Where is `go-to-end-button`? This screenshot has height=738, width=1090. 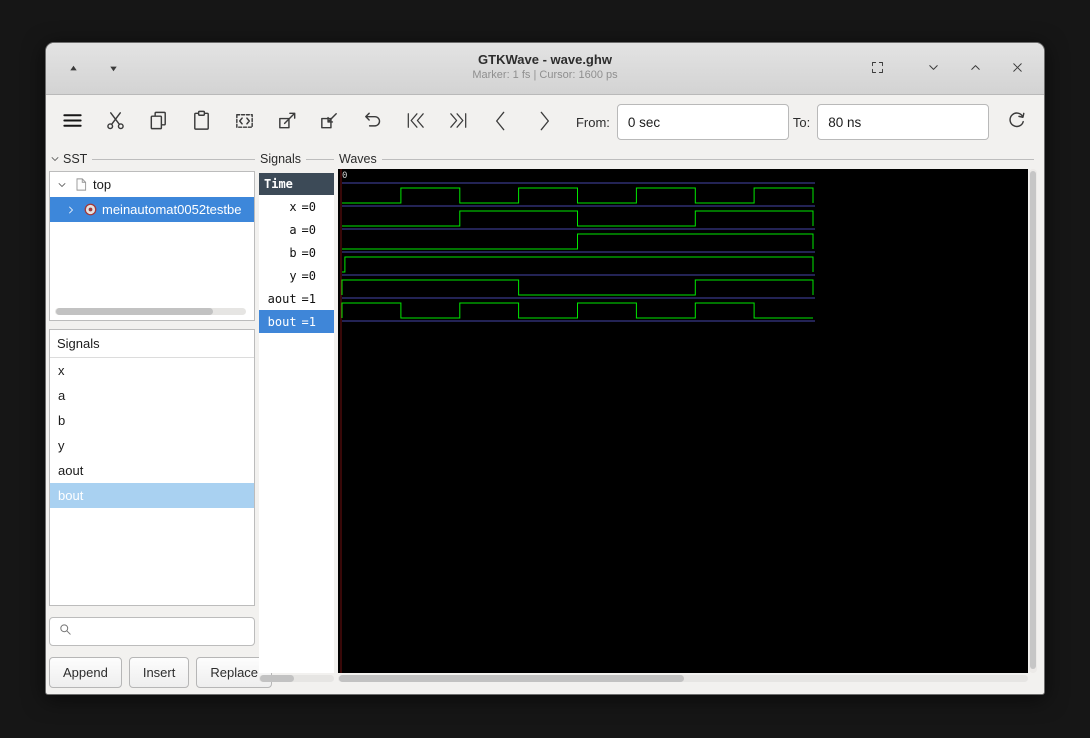 go-to-end-button is located at coordinates (458, 122).